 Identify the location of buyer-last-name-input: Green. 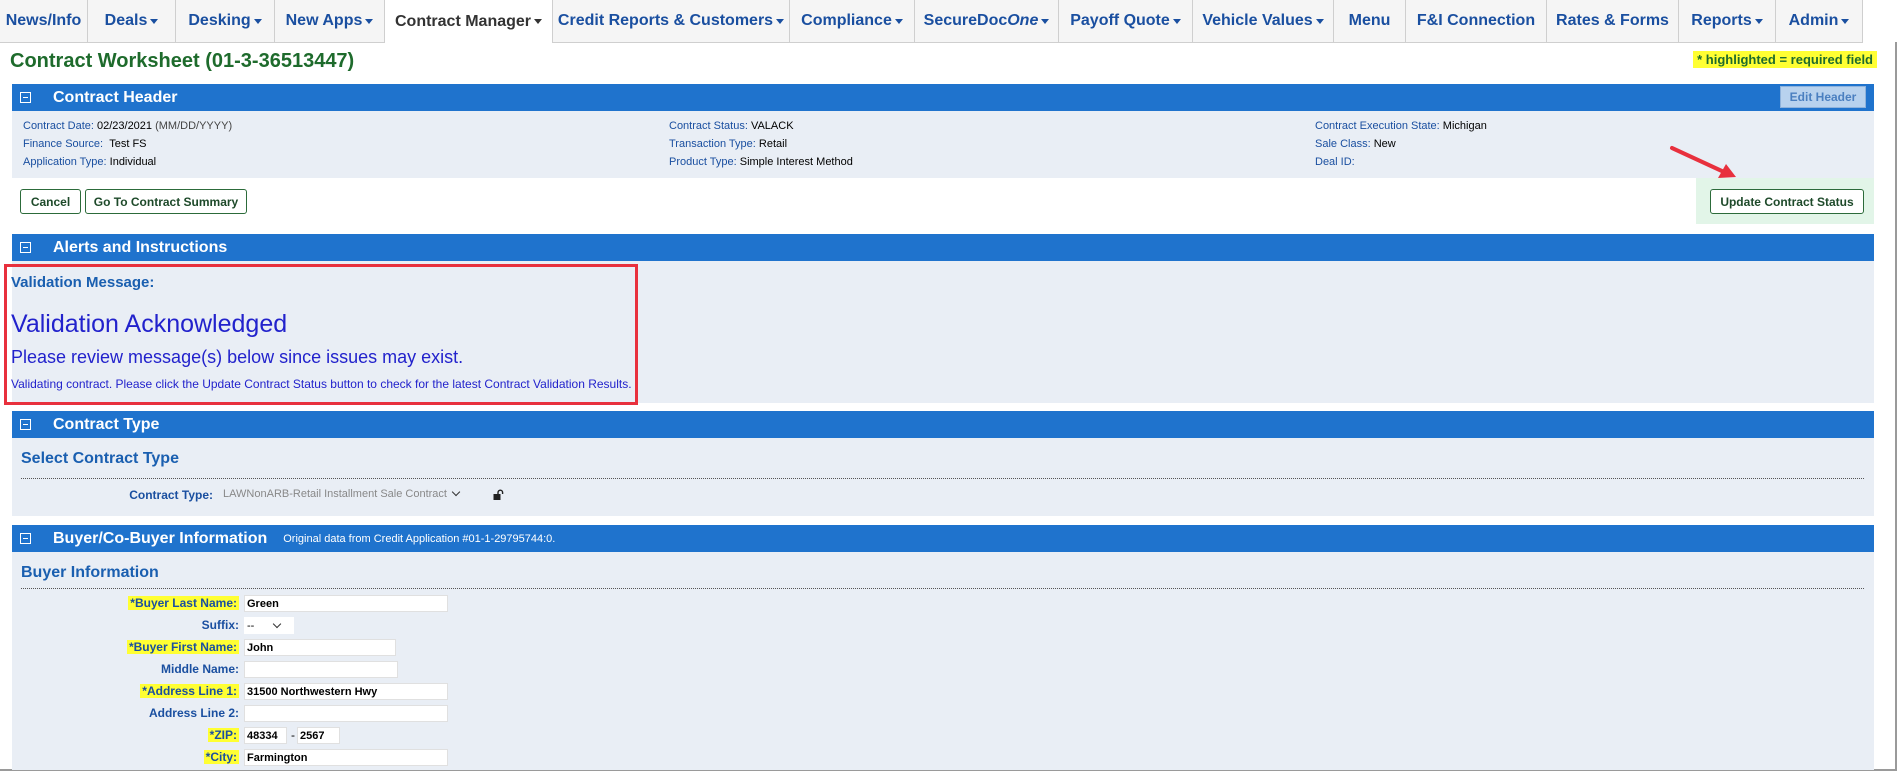
(346, 603).